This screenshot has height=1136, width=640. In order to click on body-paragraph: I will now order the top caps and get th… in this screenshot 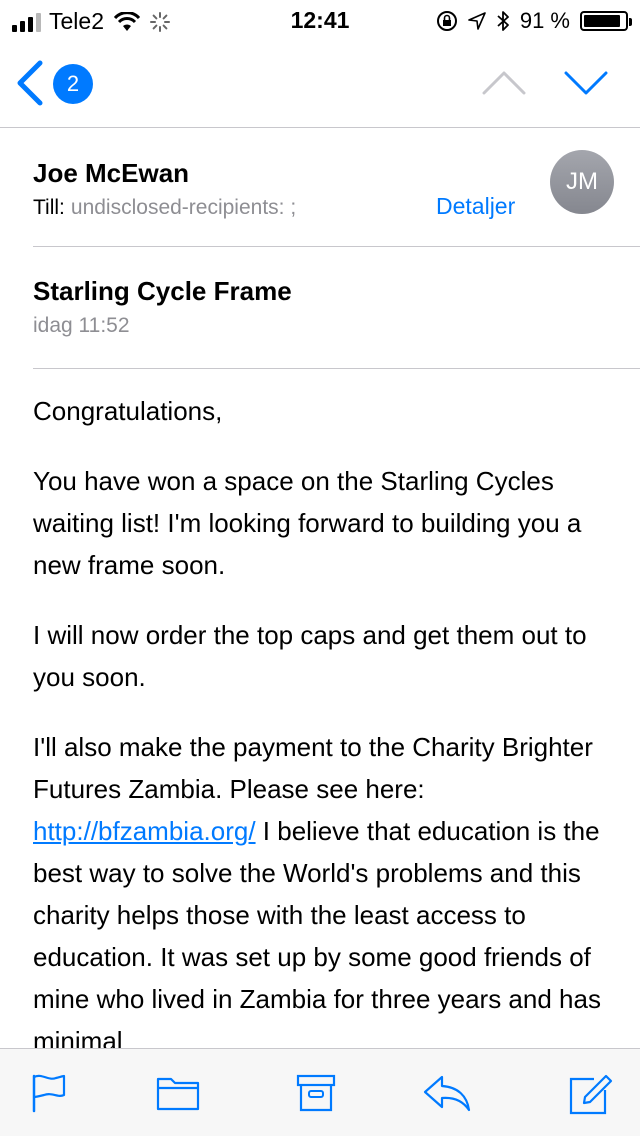, I will do `click(310, 656)`.